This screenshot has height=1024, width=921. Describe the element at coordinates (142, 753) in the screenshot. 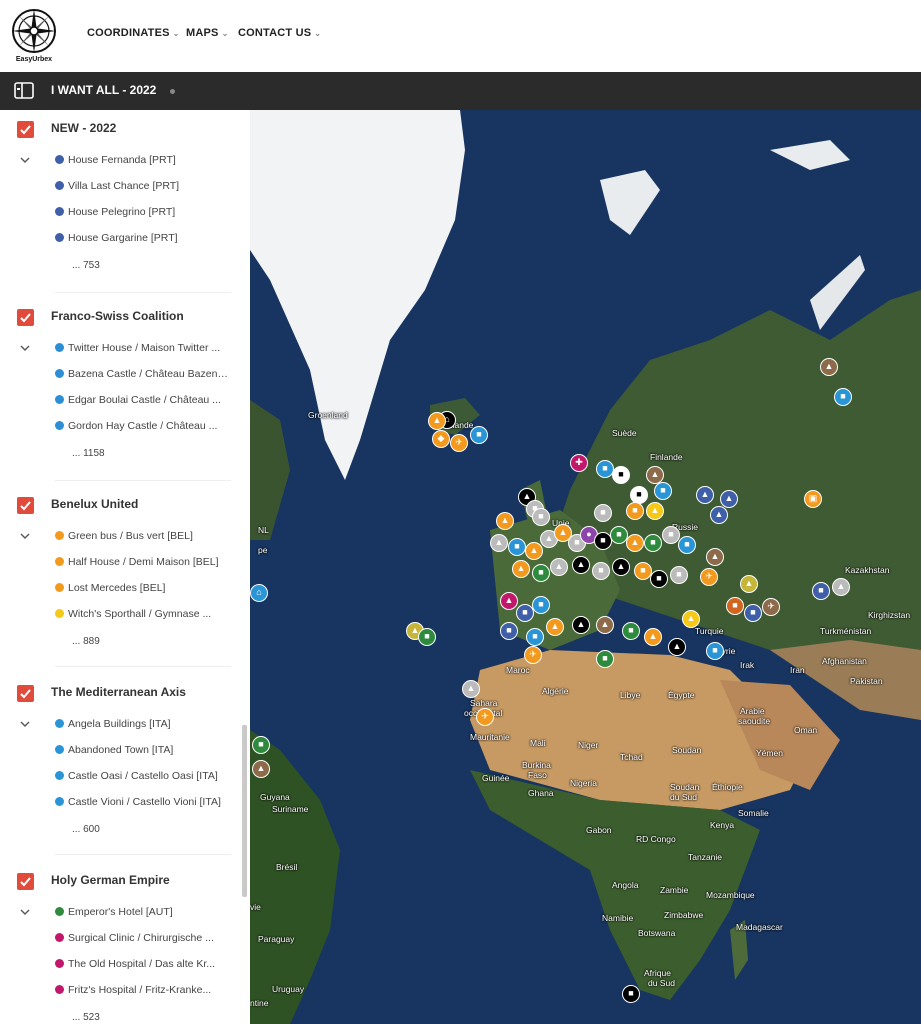

I see `list-item: Abandoned Town [ITA]` at that location.